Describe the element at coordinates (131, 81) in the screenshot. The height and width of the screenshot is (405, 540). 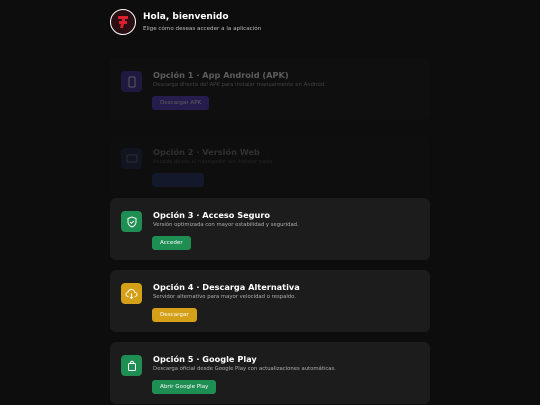
I see `phone-icon` at that location.